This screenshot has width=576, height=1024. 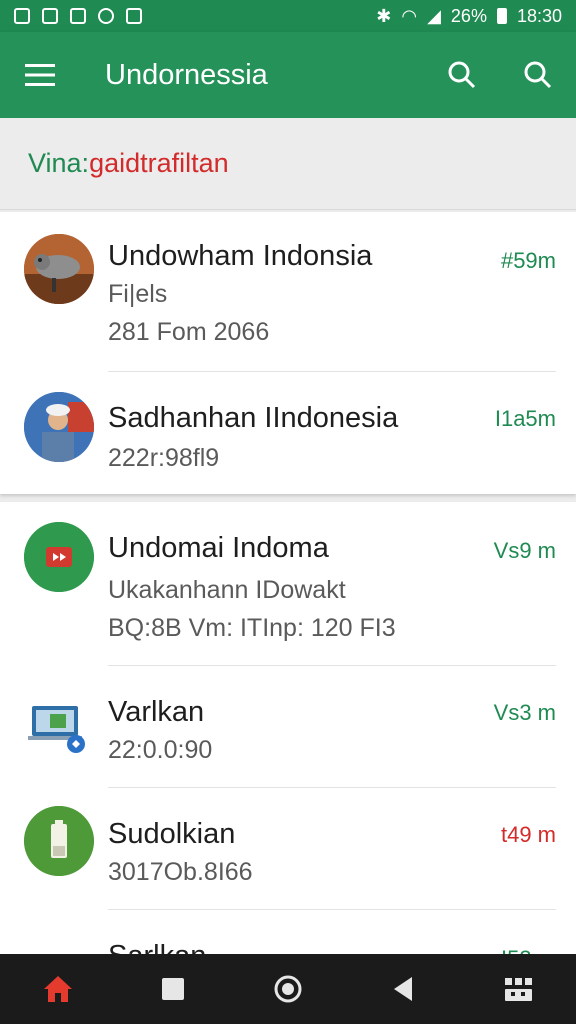 I want to click on item-meta: Vs9 m, so click(x=524, y=550).